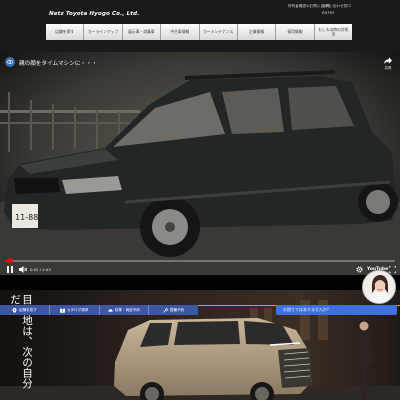  I want to click on nav-item-maintenance: カーメンテナンス, so click(218, 32).